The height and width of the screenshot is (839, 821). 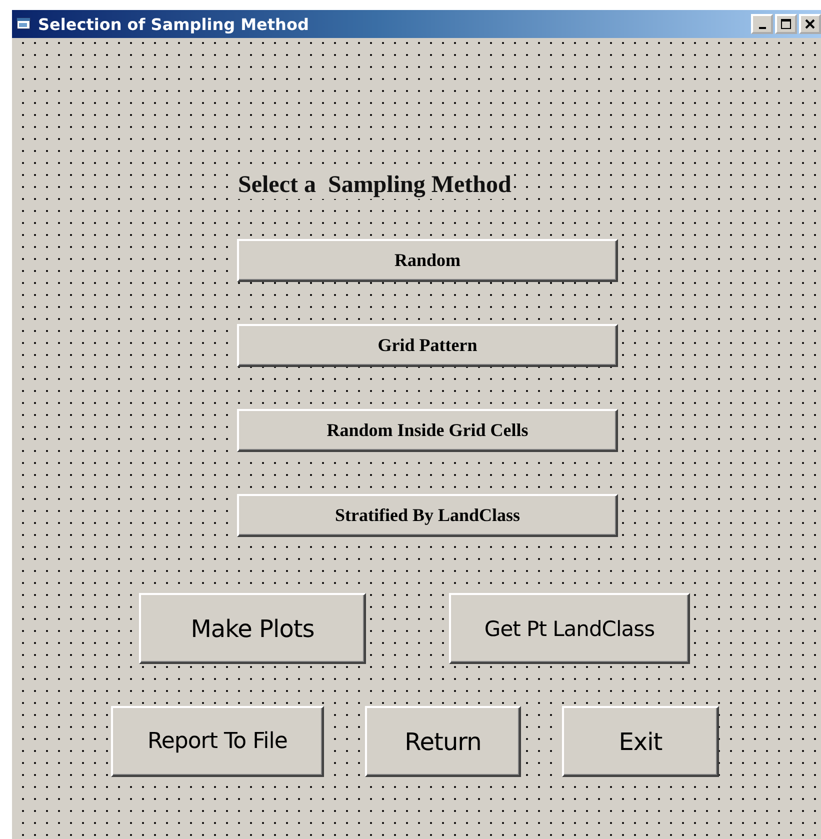 I want to click on close-button, so click(x=810, y=24).